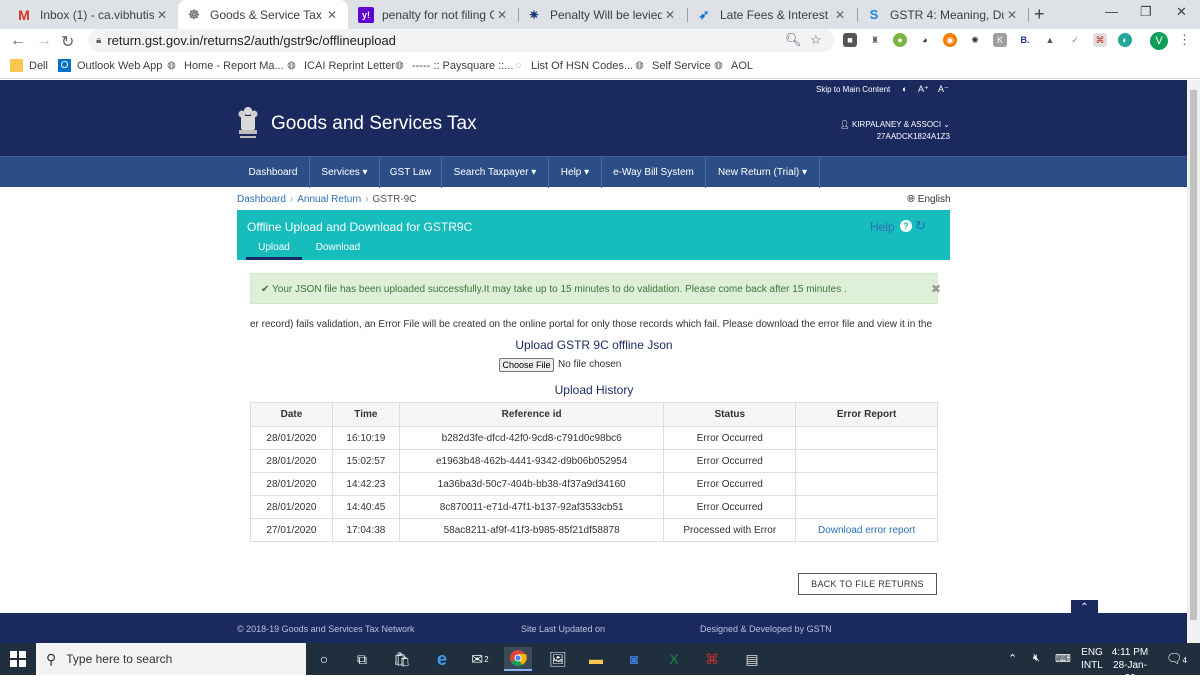 This screenshot has width=1200, height=685. I want to click on tab-late-fees: ➶ Late Fees & Interest on GST R ✕, so click(772, 14).